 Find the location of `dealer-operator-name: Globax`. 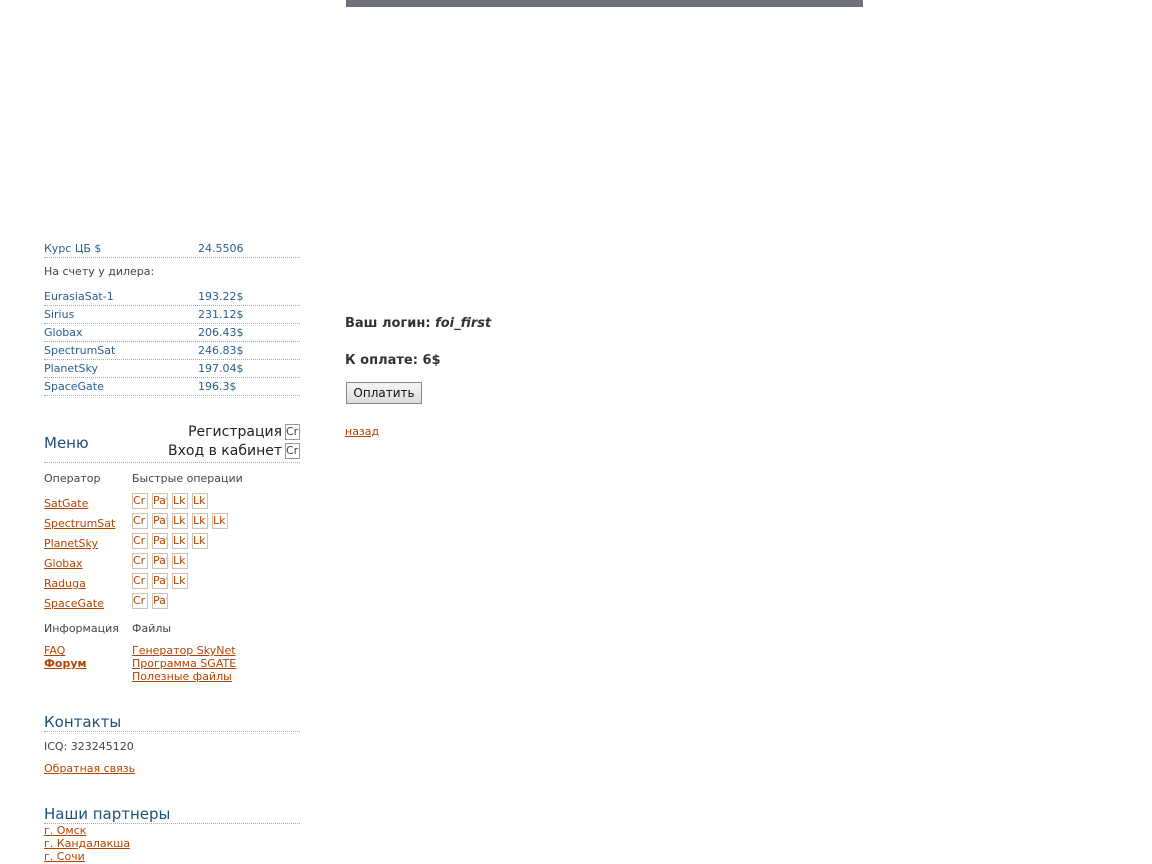

dealer-operator-name: Globax is located at coordinates (63, 332).